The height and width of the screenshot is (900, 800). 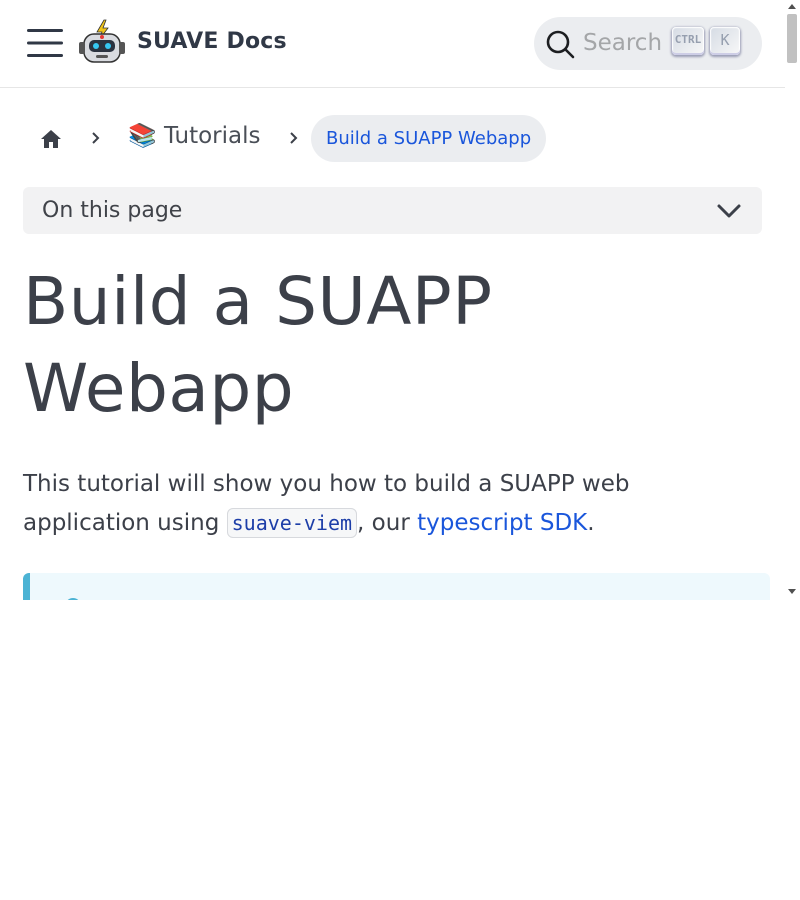 What do you see at coordinates (560, 44) in the screenshot?
I see `search-icon` at bounding box center [560, 44].